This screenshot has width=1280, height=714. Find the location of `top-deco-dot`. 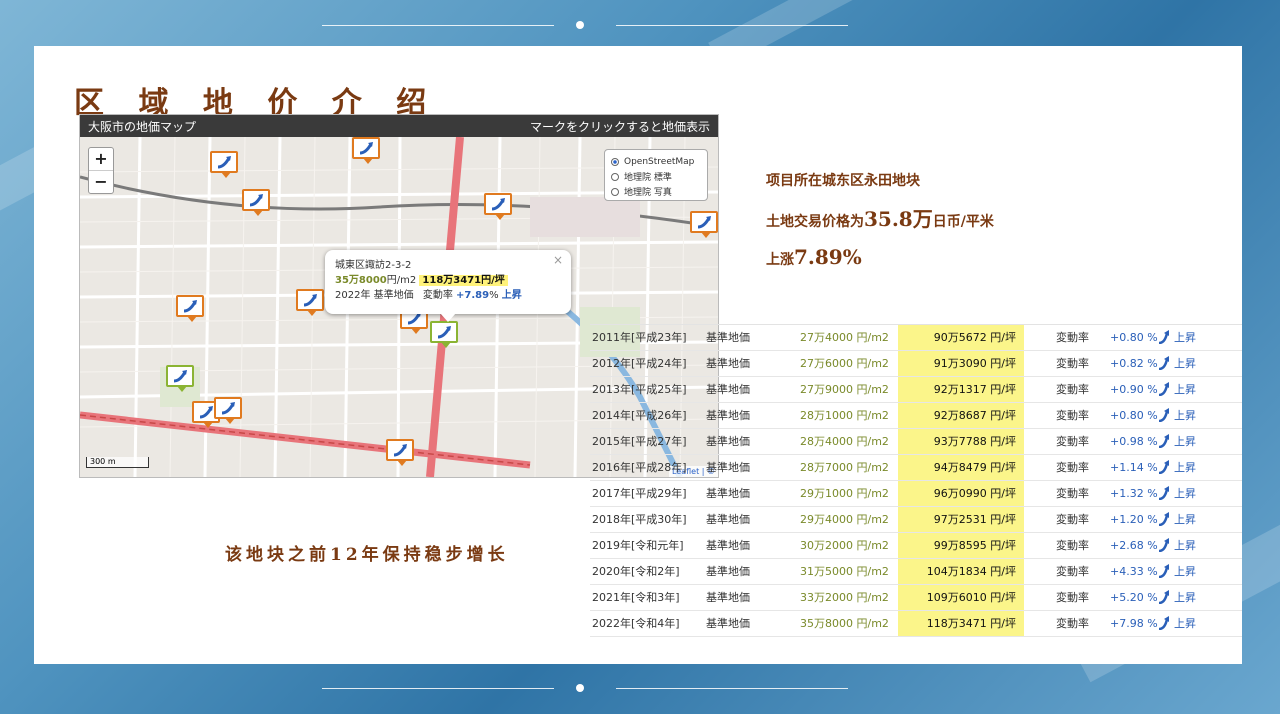

top-deco-dot is located at coordinates (580, 25).